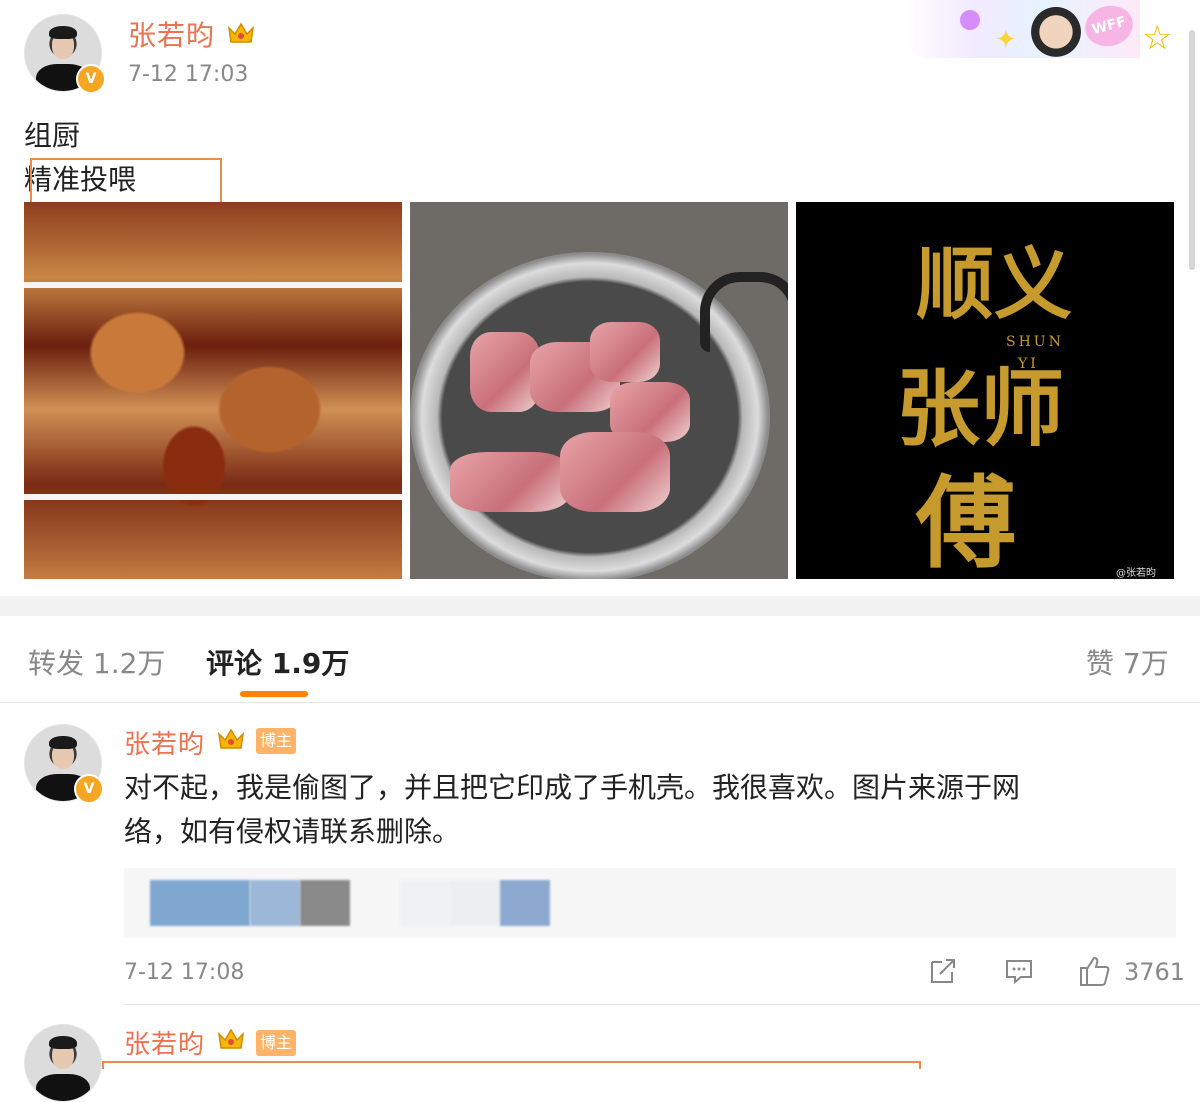 Image resolution: width=1200 pixels, height=1102 pixels. What do you see at coordinates (572, 787) in the screenshot?
I see `comment-text-line1: 对不起，我是偷图了，并且把它印成了手机壳。我很喜欢。图片来源于网` at bounding box center [572, 787].